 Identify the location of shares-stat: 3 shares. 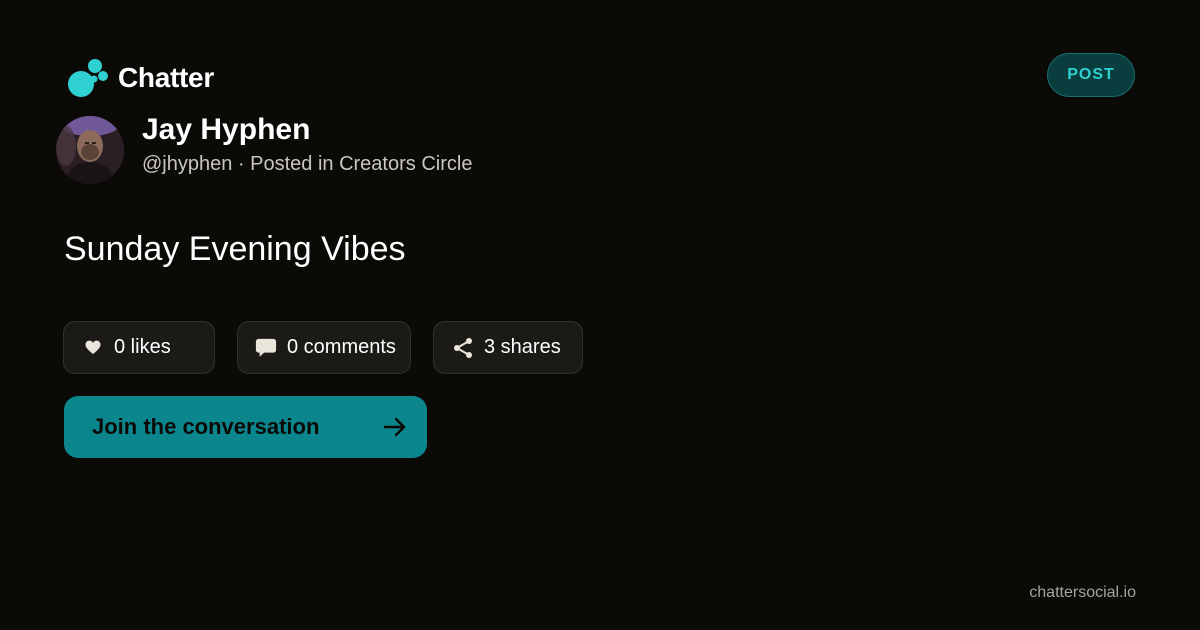
(508, 347).